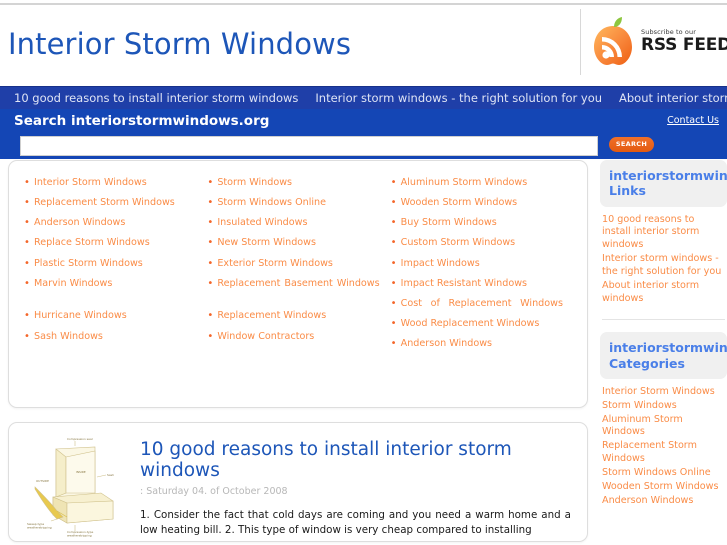  Describe the element at coordinates (294, 243) in the screenshot. I see `link-item: New Storm Windows` at that location.